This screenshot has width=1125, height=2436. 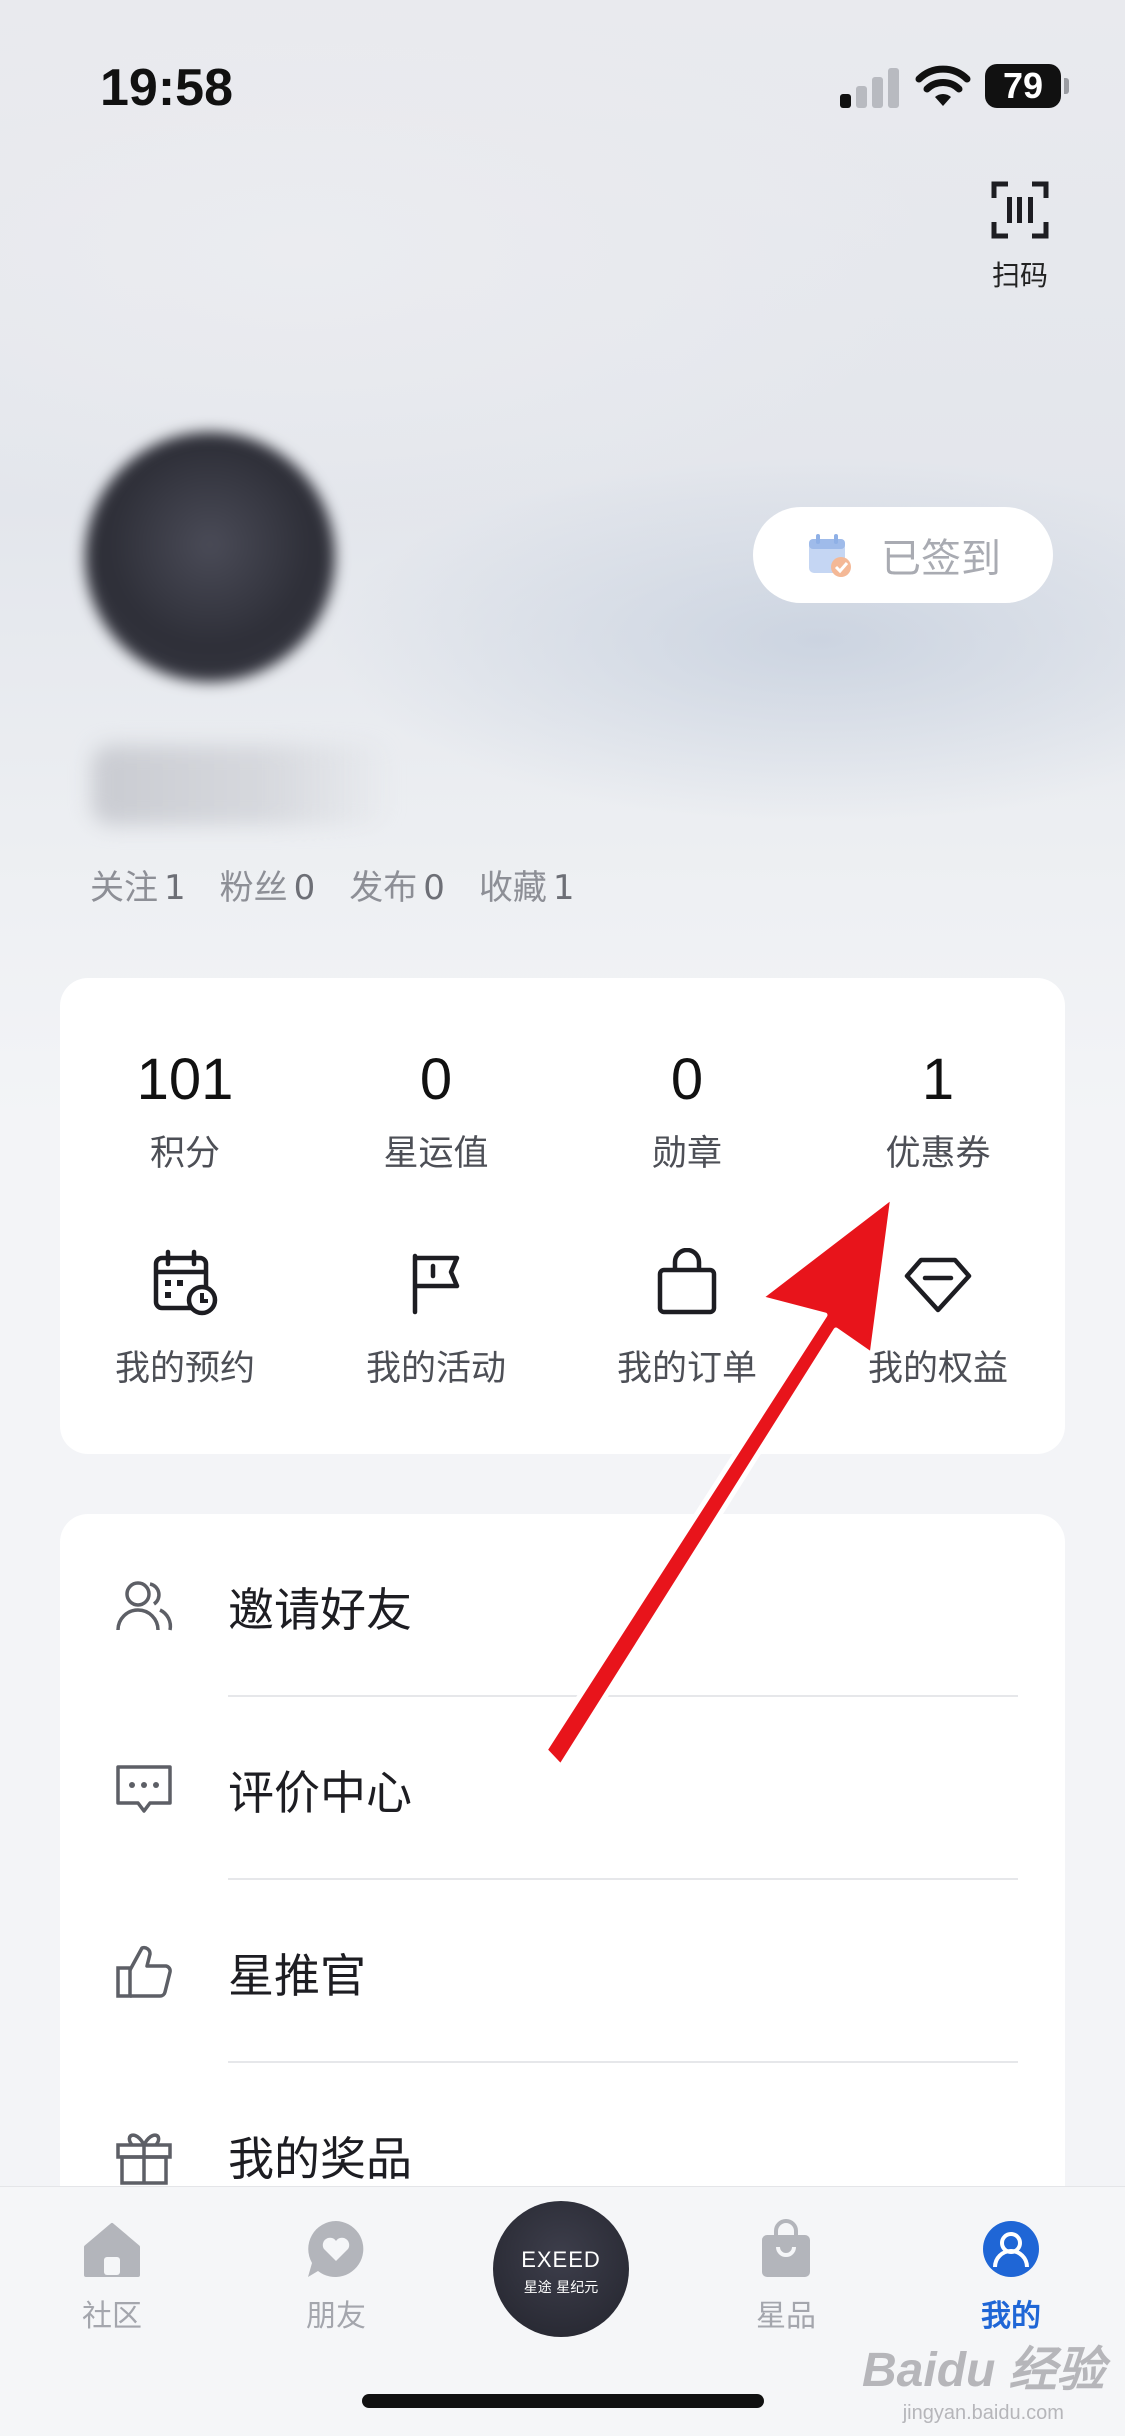 I want to click on cellular-signal-icon, so click(x=870, y=87).